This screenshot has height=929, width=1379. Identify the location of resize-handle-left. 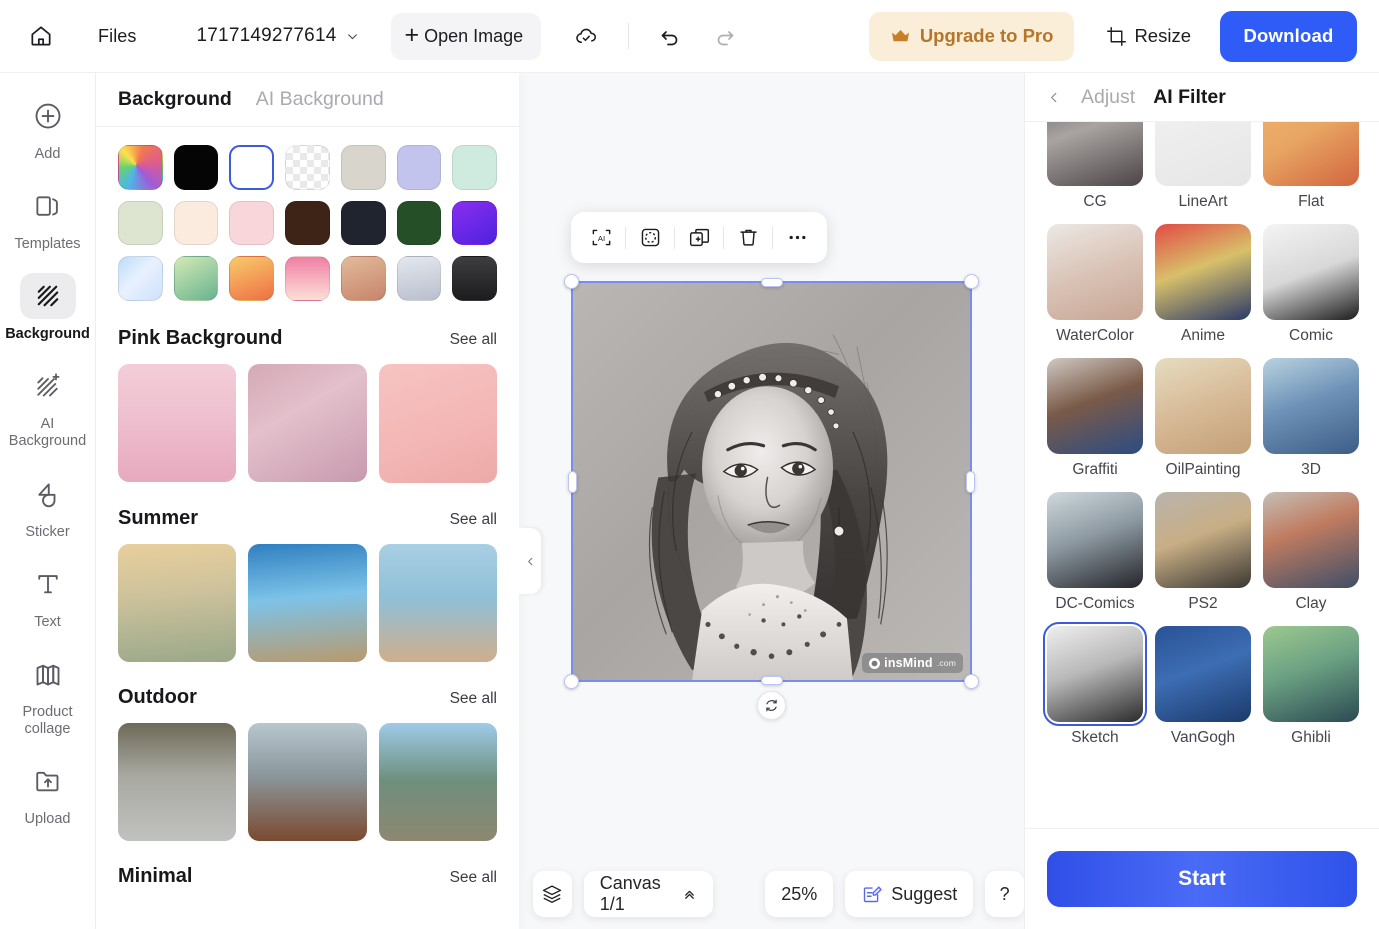
(572, 481).